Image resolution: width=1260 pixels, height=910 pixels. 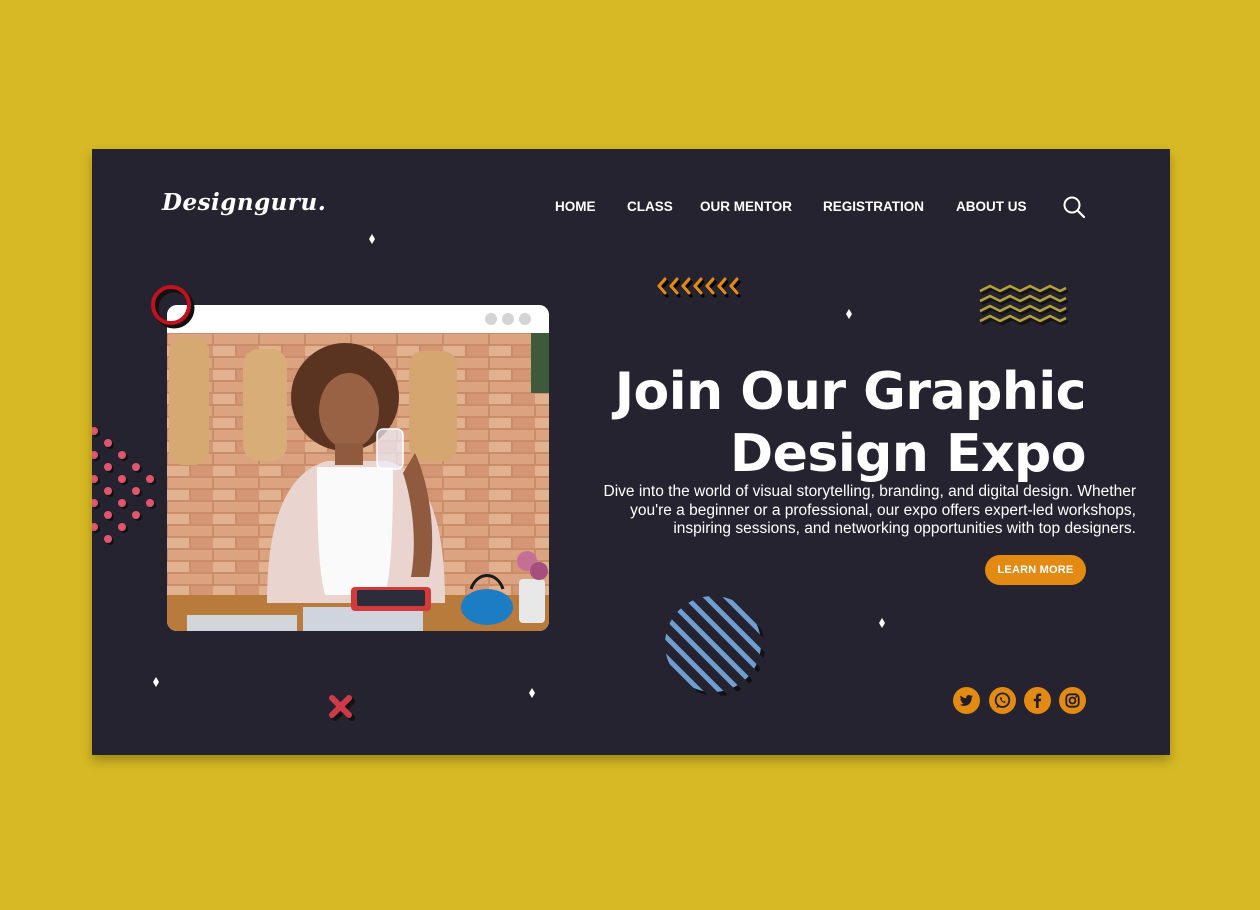 I want to click on whatsapp-icon, so click(x=1002, y=700).